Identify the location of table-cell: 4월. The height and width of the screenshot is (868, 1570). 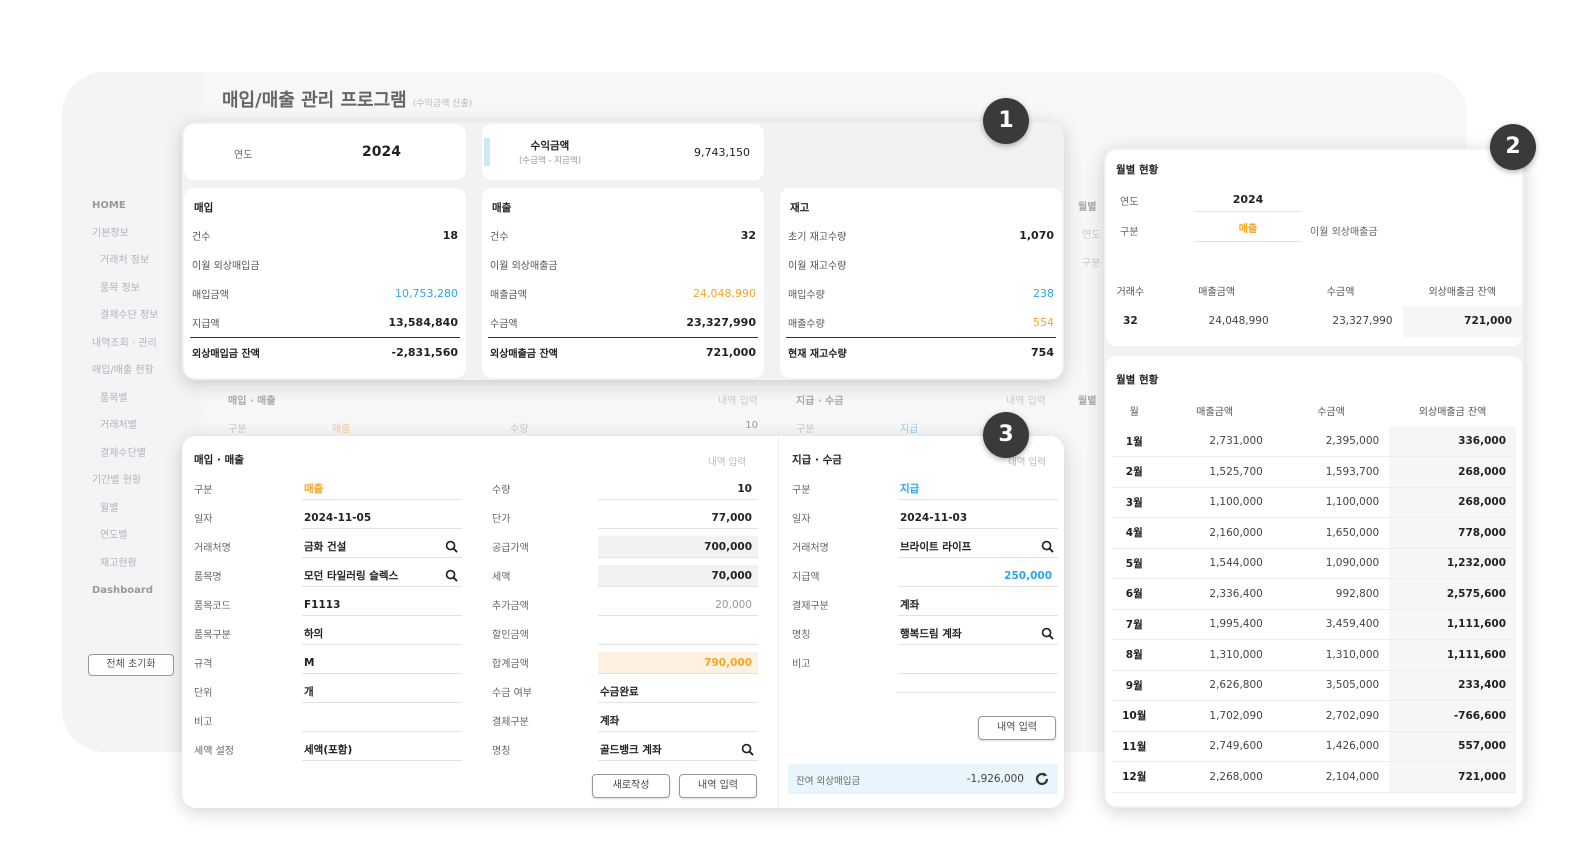
(1134, 533).